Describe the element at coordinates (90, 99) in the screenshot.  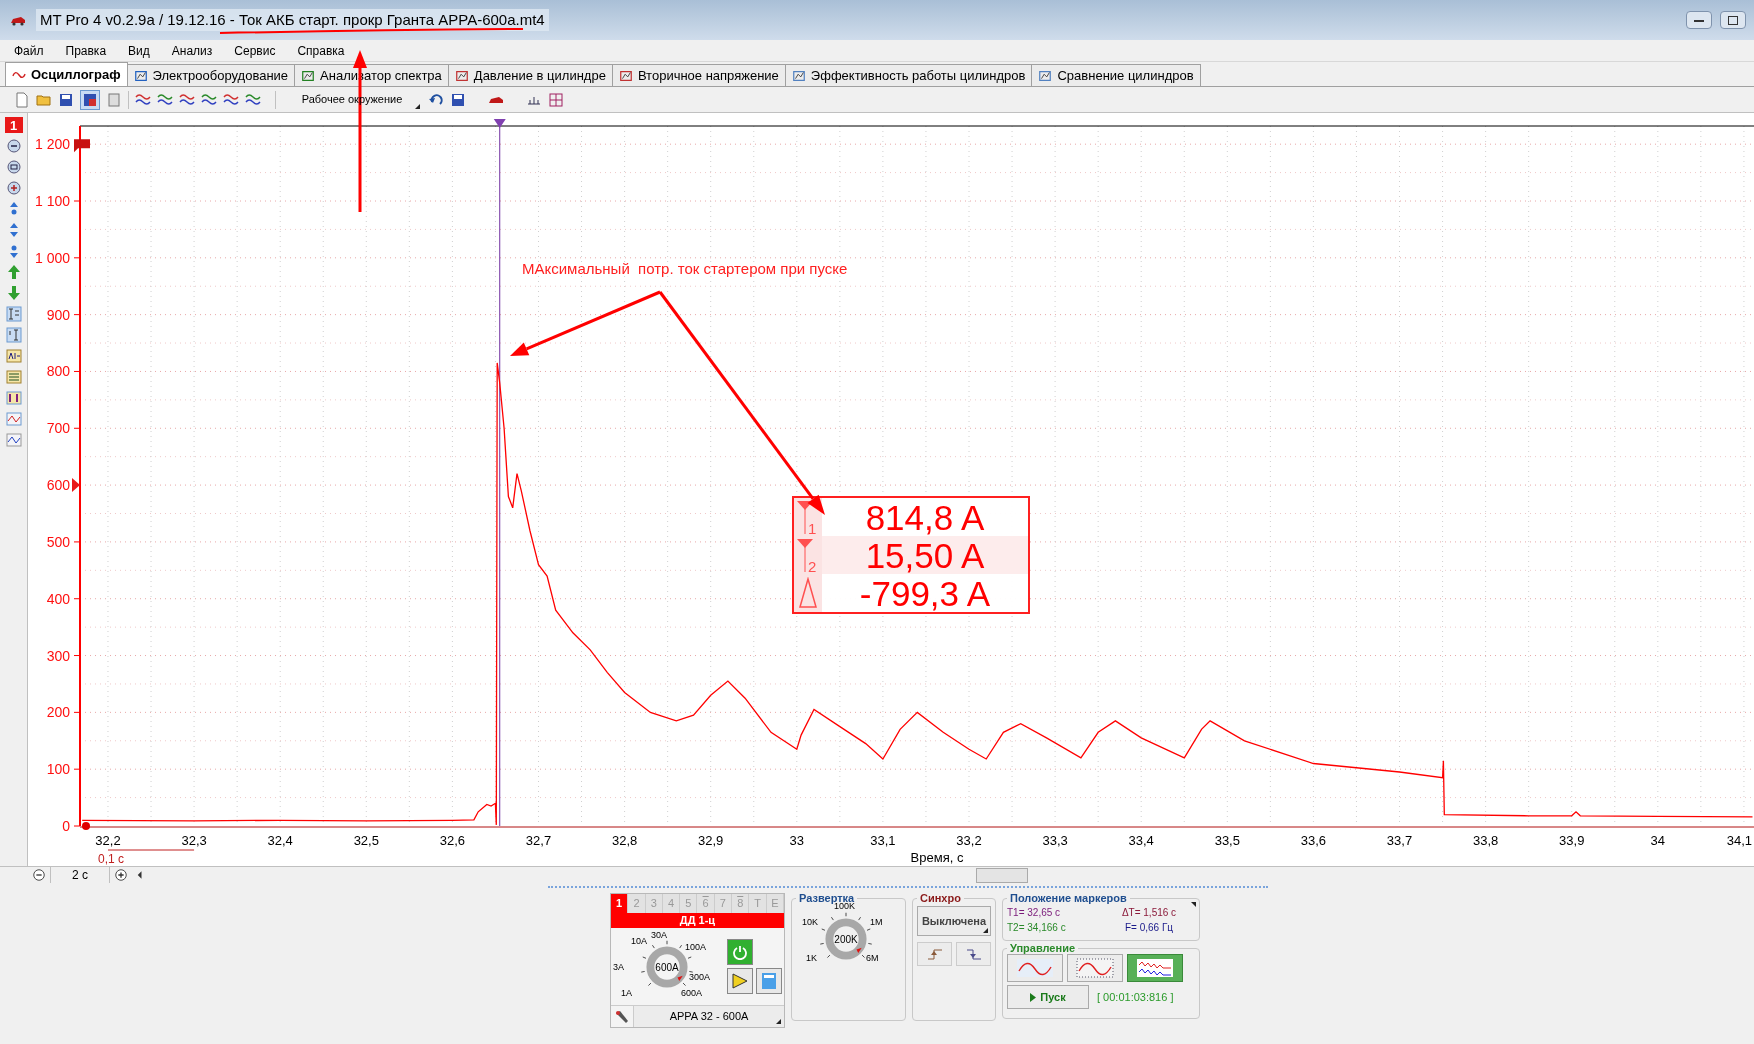
I see `save-as-button` at that location.